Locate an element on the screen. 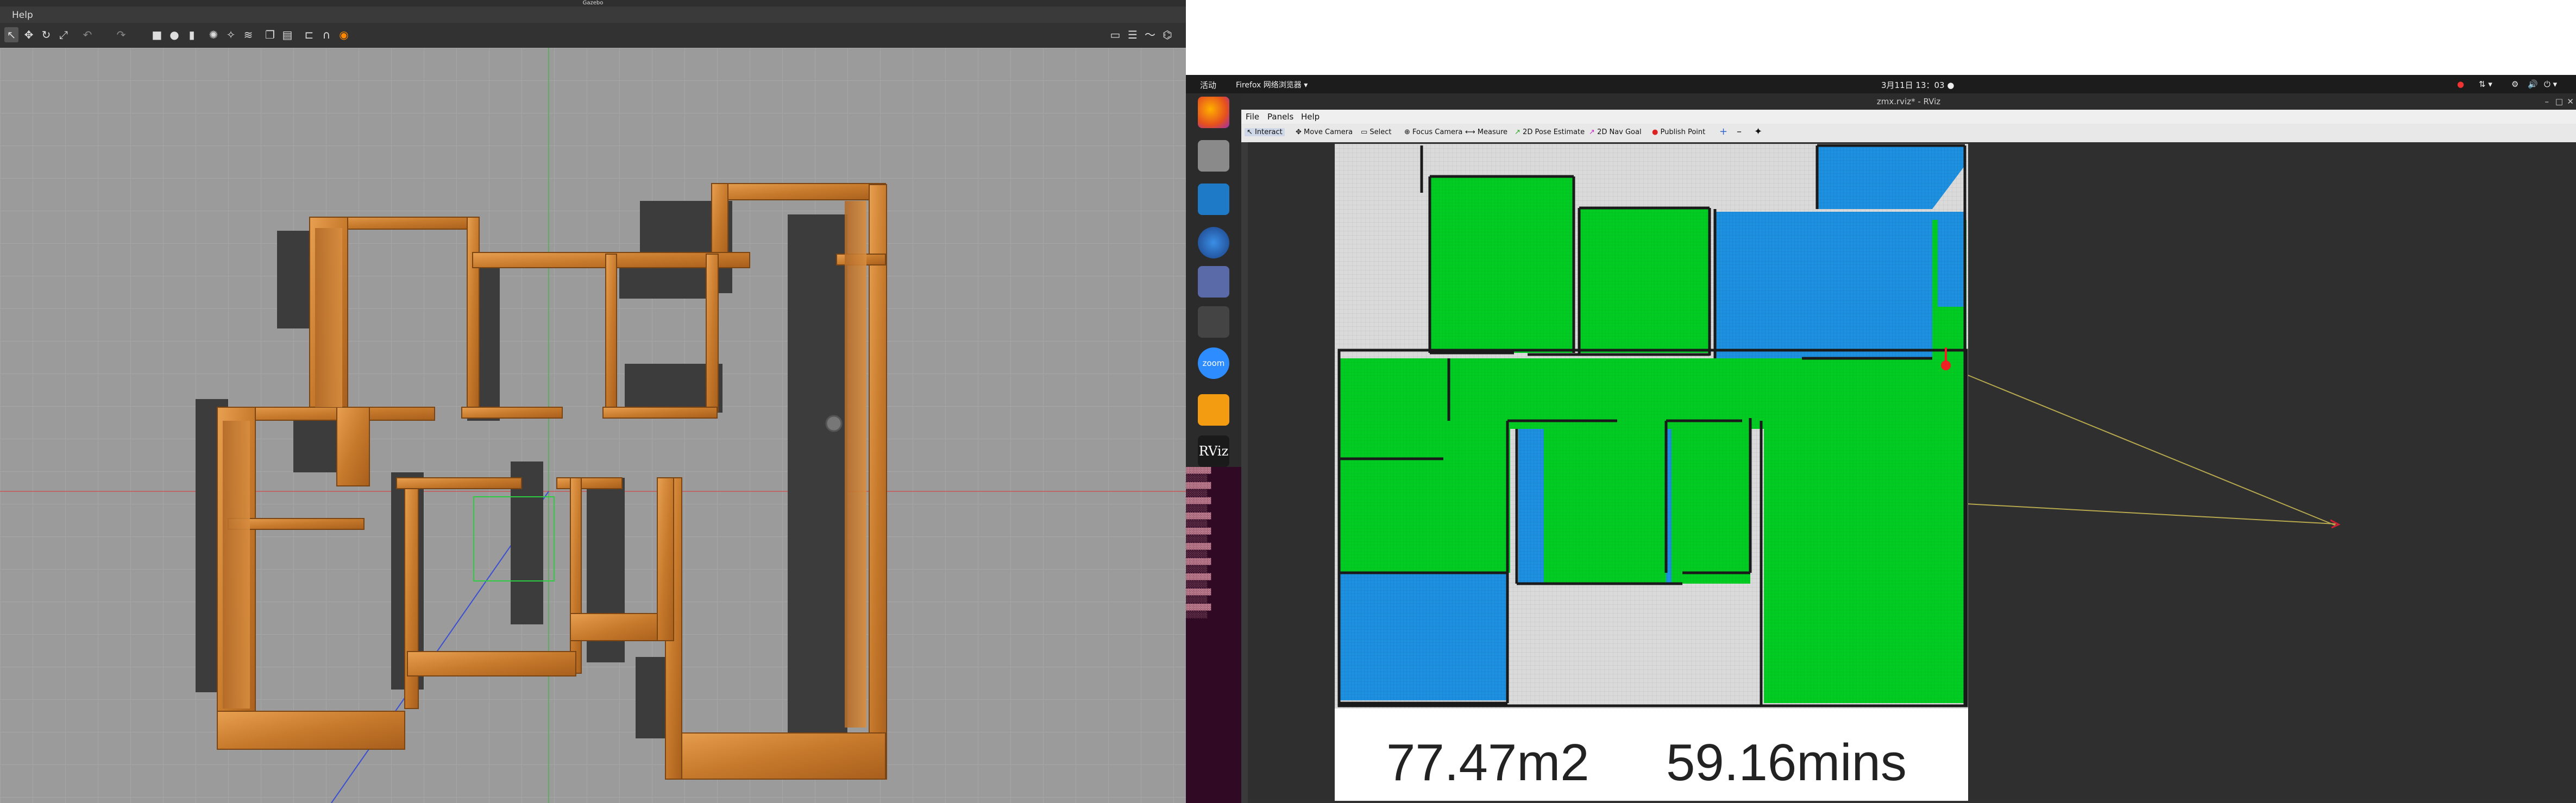 This screenshot has height=803, width=2576. minimize-icon: – is located at coordinates (2547, 101).